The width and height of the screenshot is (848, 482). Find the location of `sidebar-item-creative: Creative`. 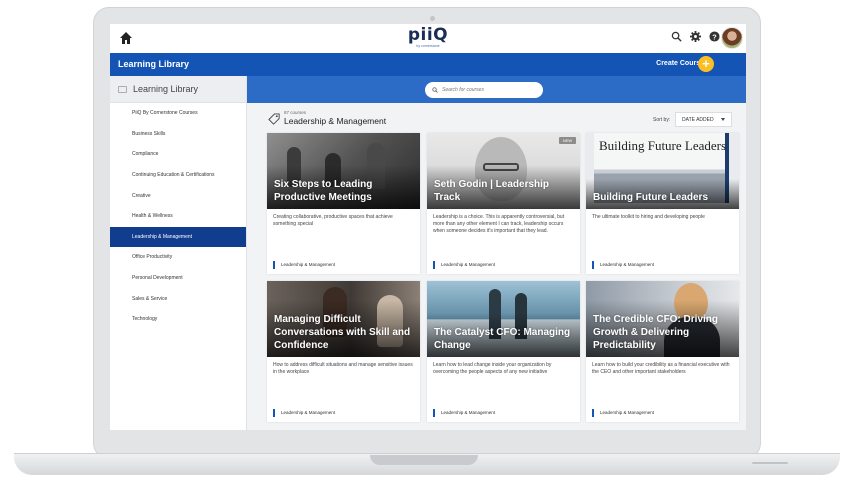

sidebar-item-creative: Creative is located at coordinates (178, 195).